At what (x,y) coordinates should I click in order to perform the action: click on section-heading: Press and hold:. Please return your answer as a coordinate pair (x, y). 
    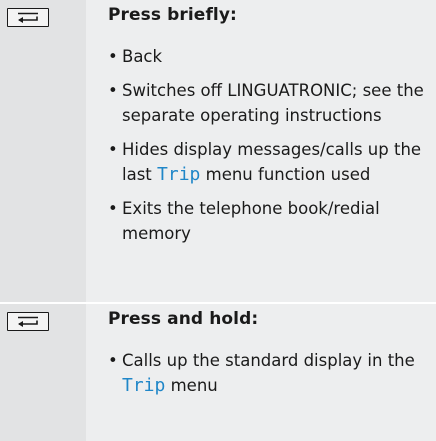
    Looking at the image, I should click on (183, 319).